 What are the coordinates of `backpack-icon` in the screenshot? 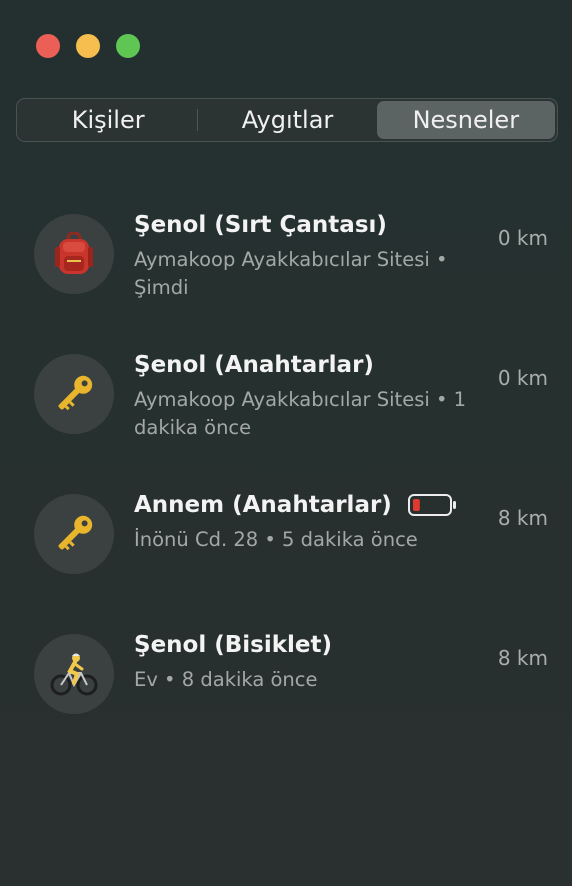 It's located at (74, 253).